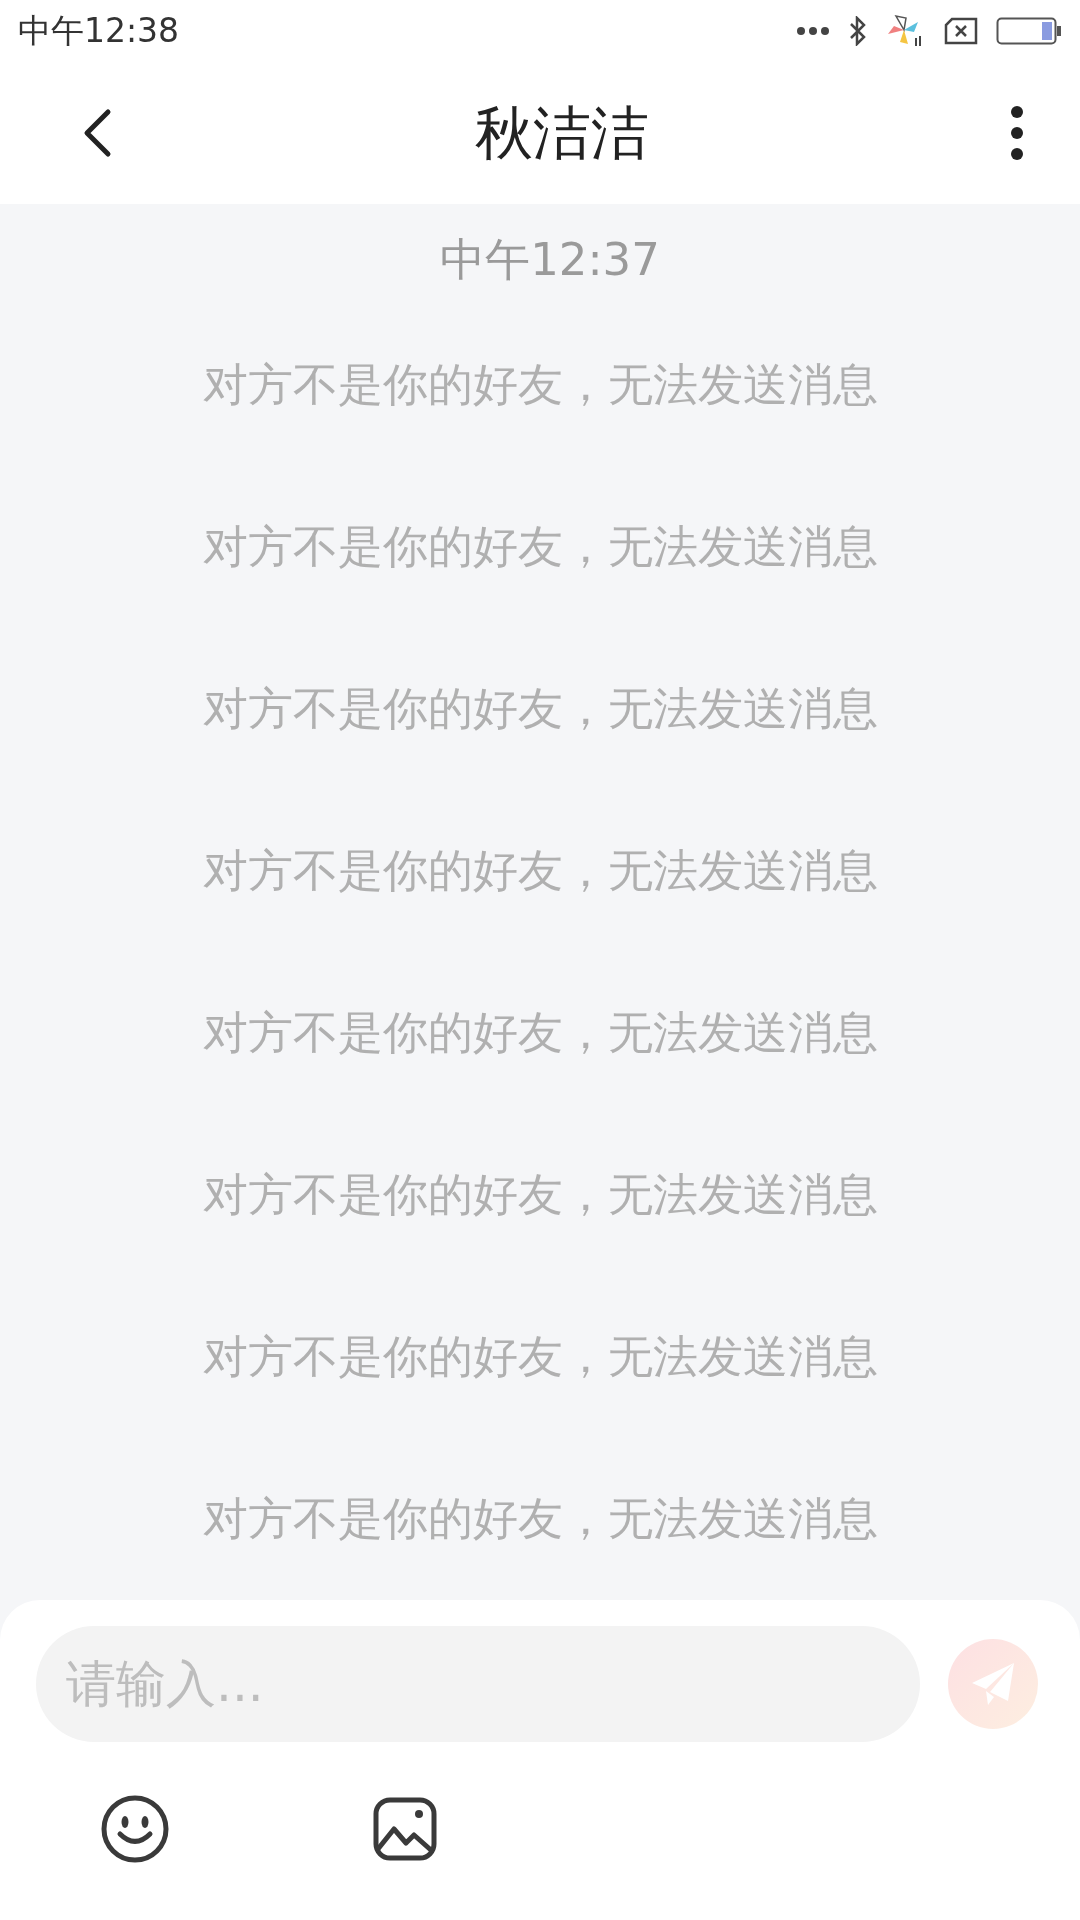  I want to click on battery-icon, so click(1029, 31).